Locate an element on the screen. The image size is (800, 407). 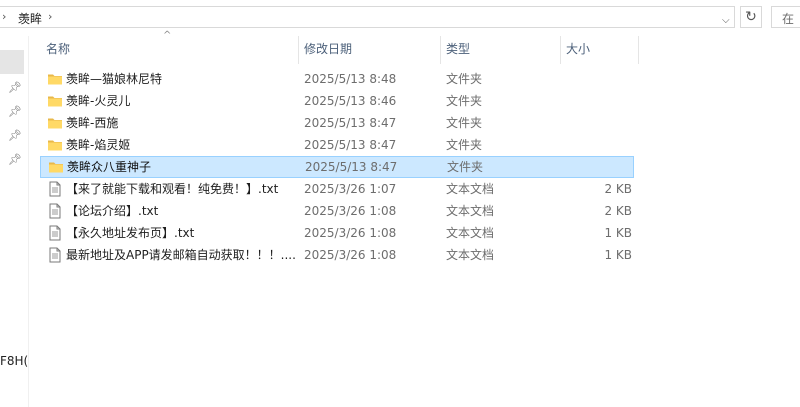
modified-date: 2025/3/26 1:07 is located at coordinates (350, 189).